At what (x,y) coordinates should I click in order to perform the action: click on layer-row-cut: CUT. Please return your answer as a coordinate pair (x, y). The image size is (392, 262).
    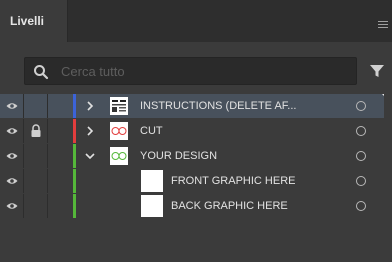
    Looking at the image, I should click on (196, 131).